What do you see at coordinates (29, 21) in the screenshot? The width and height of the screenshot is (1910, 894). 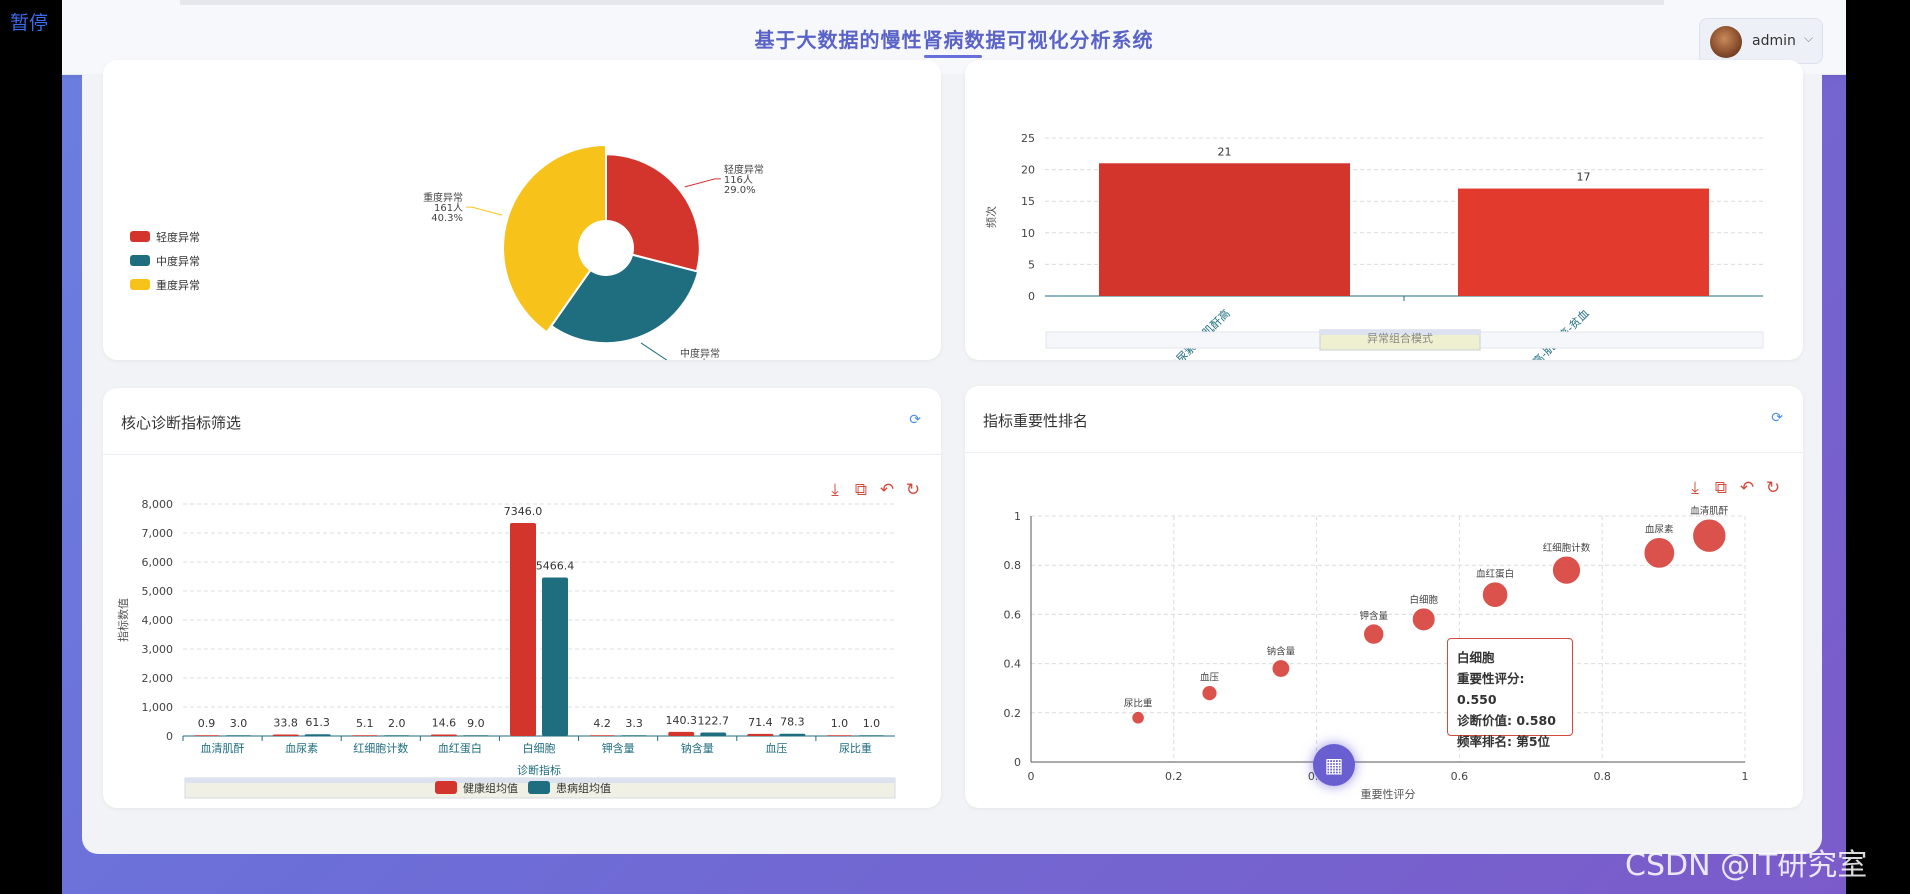 I see `pause-label: 暂停` at bounding box center [29, 21].